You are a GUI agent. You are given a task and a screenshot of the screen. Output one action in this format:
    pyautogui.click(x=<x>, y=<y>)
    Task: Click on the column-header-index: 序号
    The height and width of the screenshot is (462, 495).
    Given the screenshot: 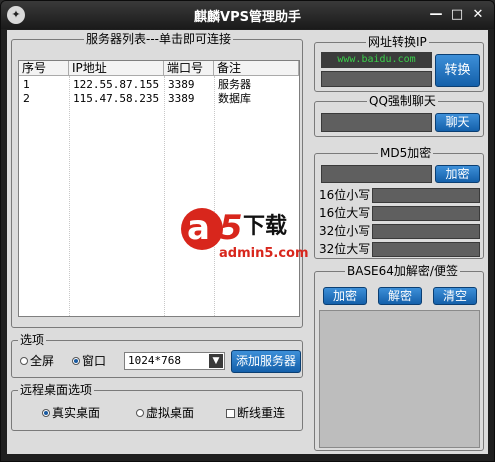 What is the action you would take?
    pyautogui.click(x=44, y=68)
    